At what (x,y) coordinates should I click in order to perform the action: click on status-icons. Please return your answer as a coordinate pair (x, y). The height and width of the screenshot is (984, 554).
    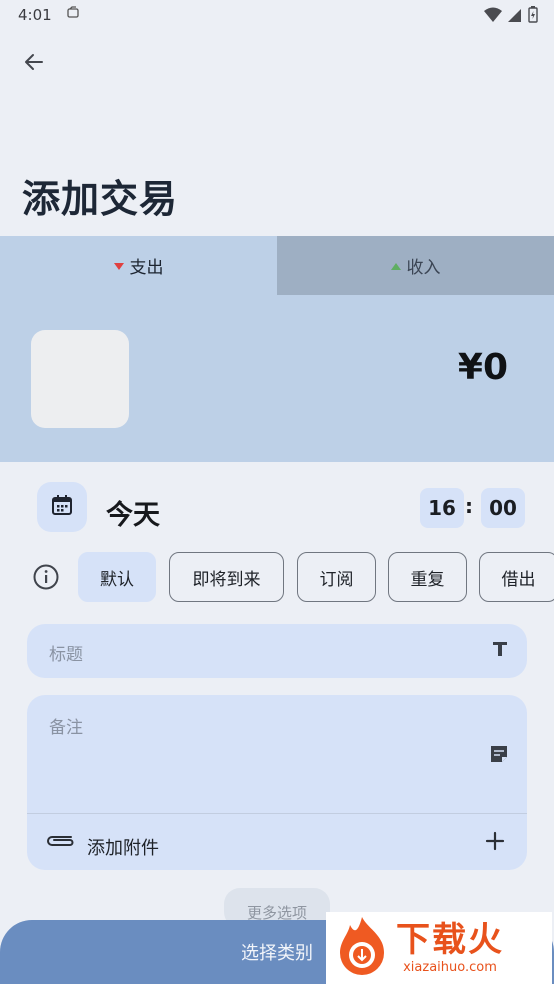
    Looking at the image, I should click on (511, 16).